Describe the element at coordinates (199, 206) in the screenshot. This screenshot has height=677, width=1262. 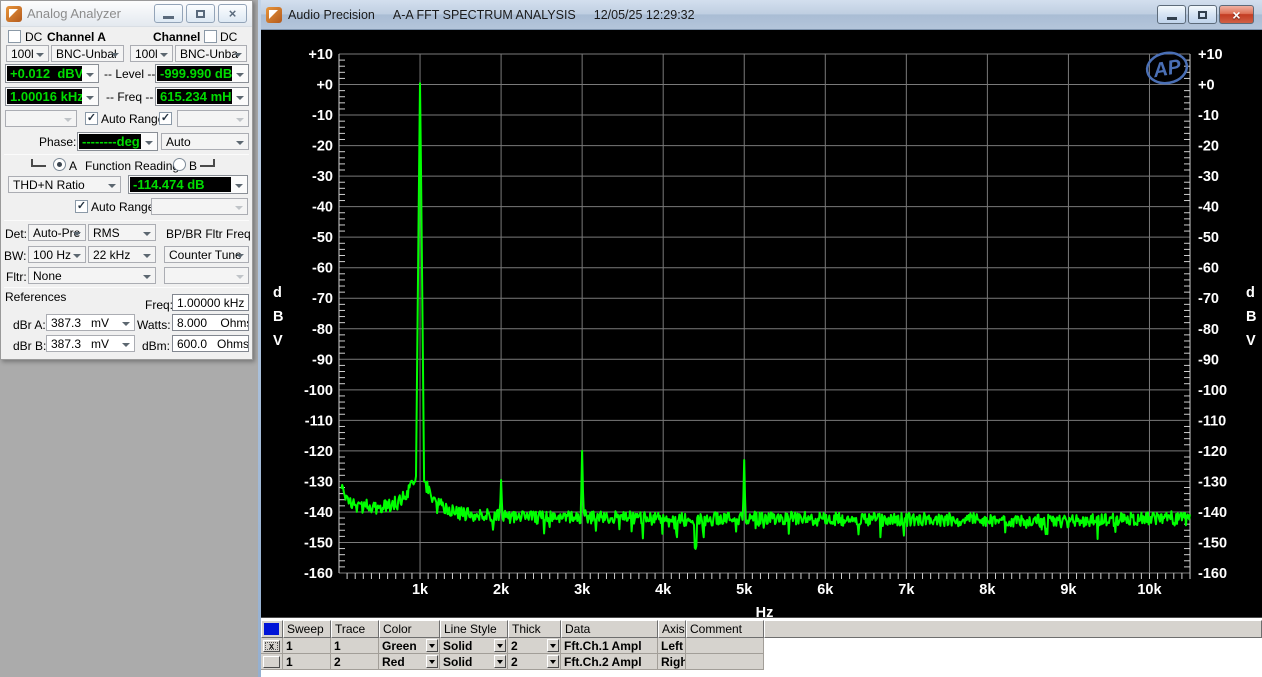
I see `function-range-select` at that location.